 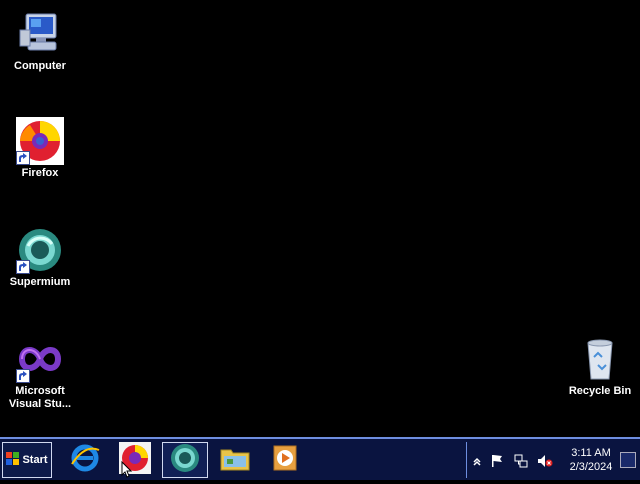 I want to click on taskbar-button-internet-explorer, so click(x=85, y=460).